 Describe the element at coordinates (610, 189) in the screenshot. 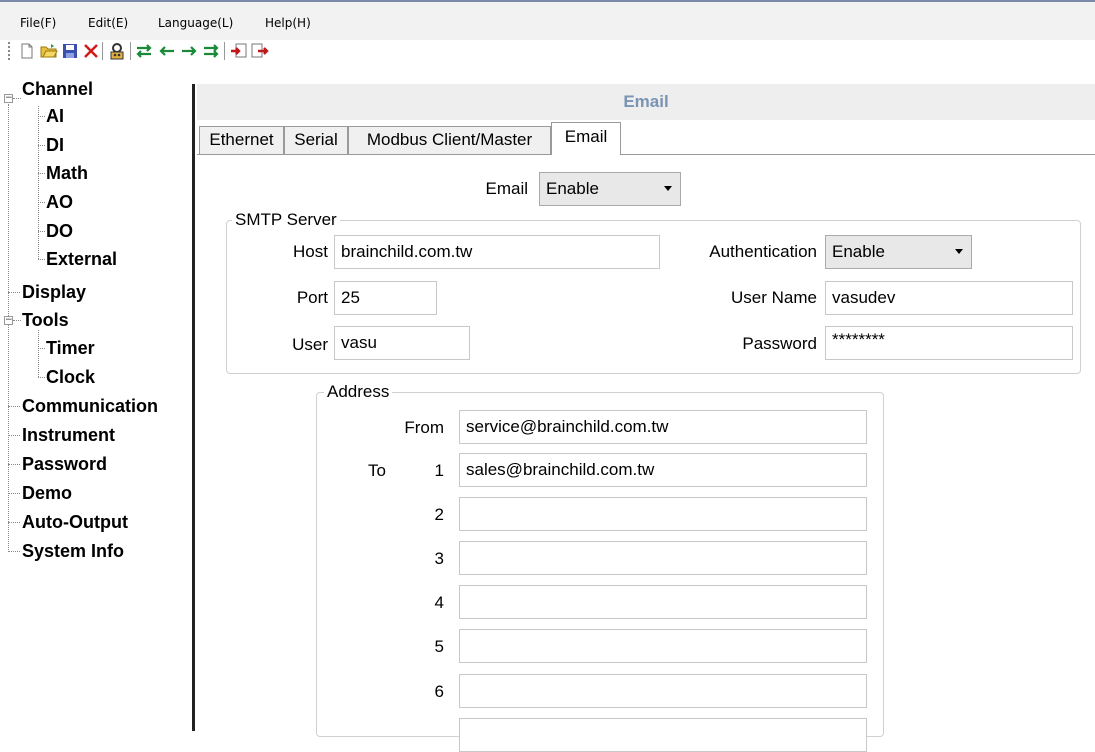

I see `email-enable-select: Enable` at that location.